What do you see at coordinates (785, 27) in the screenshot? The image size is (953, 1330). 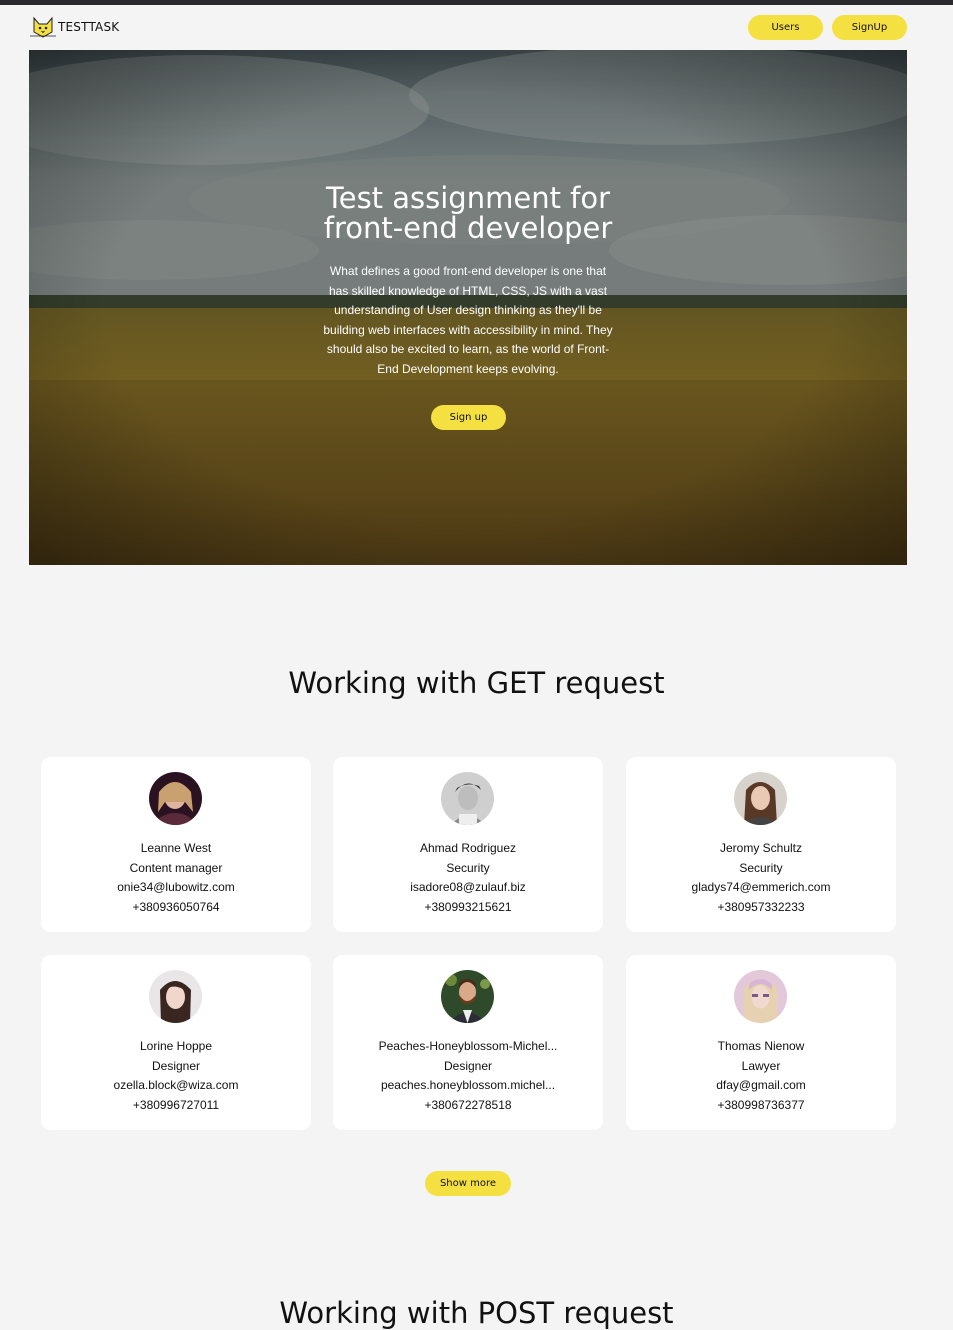 I see `users-nav-button: Users` at bounding box center [785, 27].